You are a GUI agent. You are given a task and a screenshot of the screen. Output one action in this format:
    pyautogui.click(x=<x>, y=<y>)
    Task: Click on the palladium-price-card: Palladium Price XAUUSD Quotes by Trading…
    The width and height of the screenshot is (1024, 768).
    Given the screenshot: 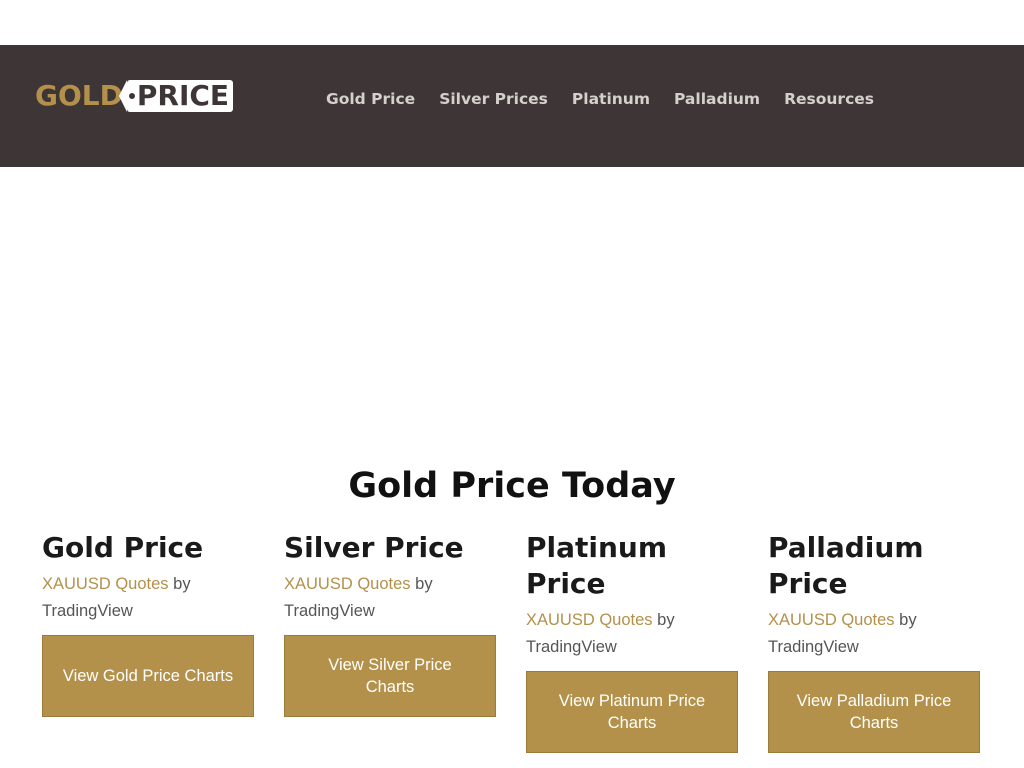 What is the action you would take?
    pyautogui.click(x=874, y=641)
    